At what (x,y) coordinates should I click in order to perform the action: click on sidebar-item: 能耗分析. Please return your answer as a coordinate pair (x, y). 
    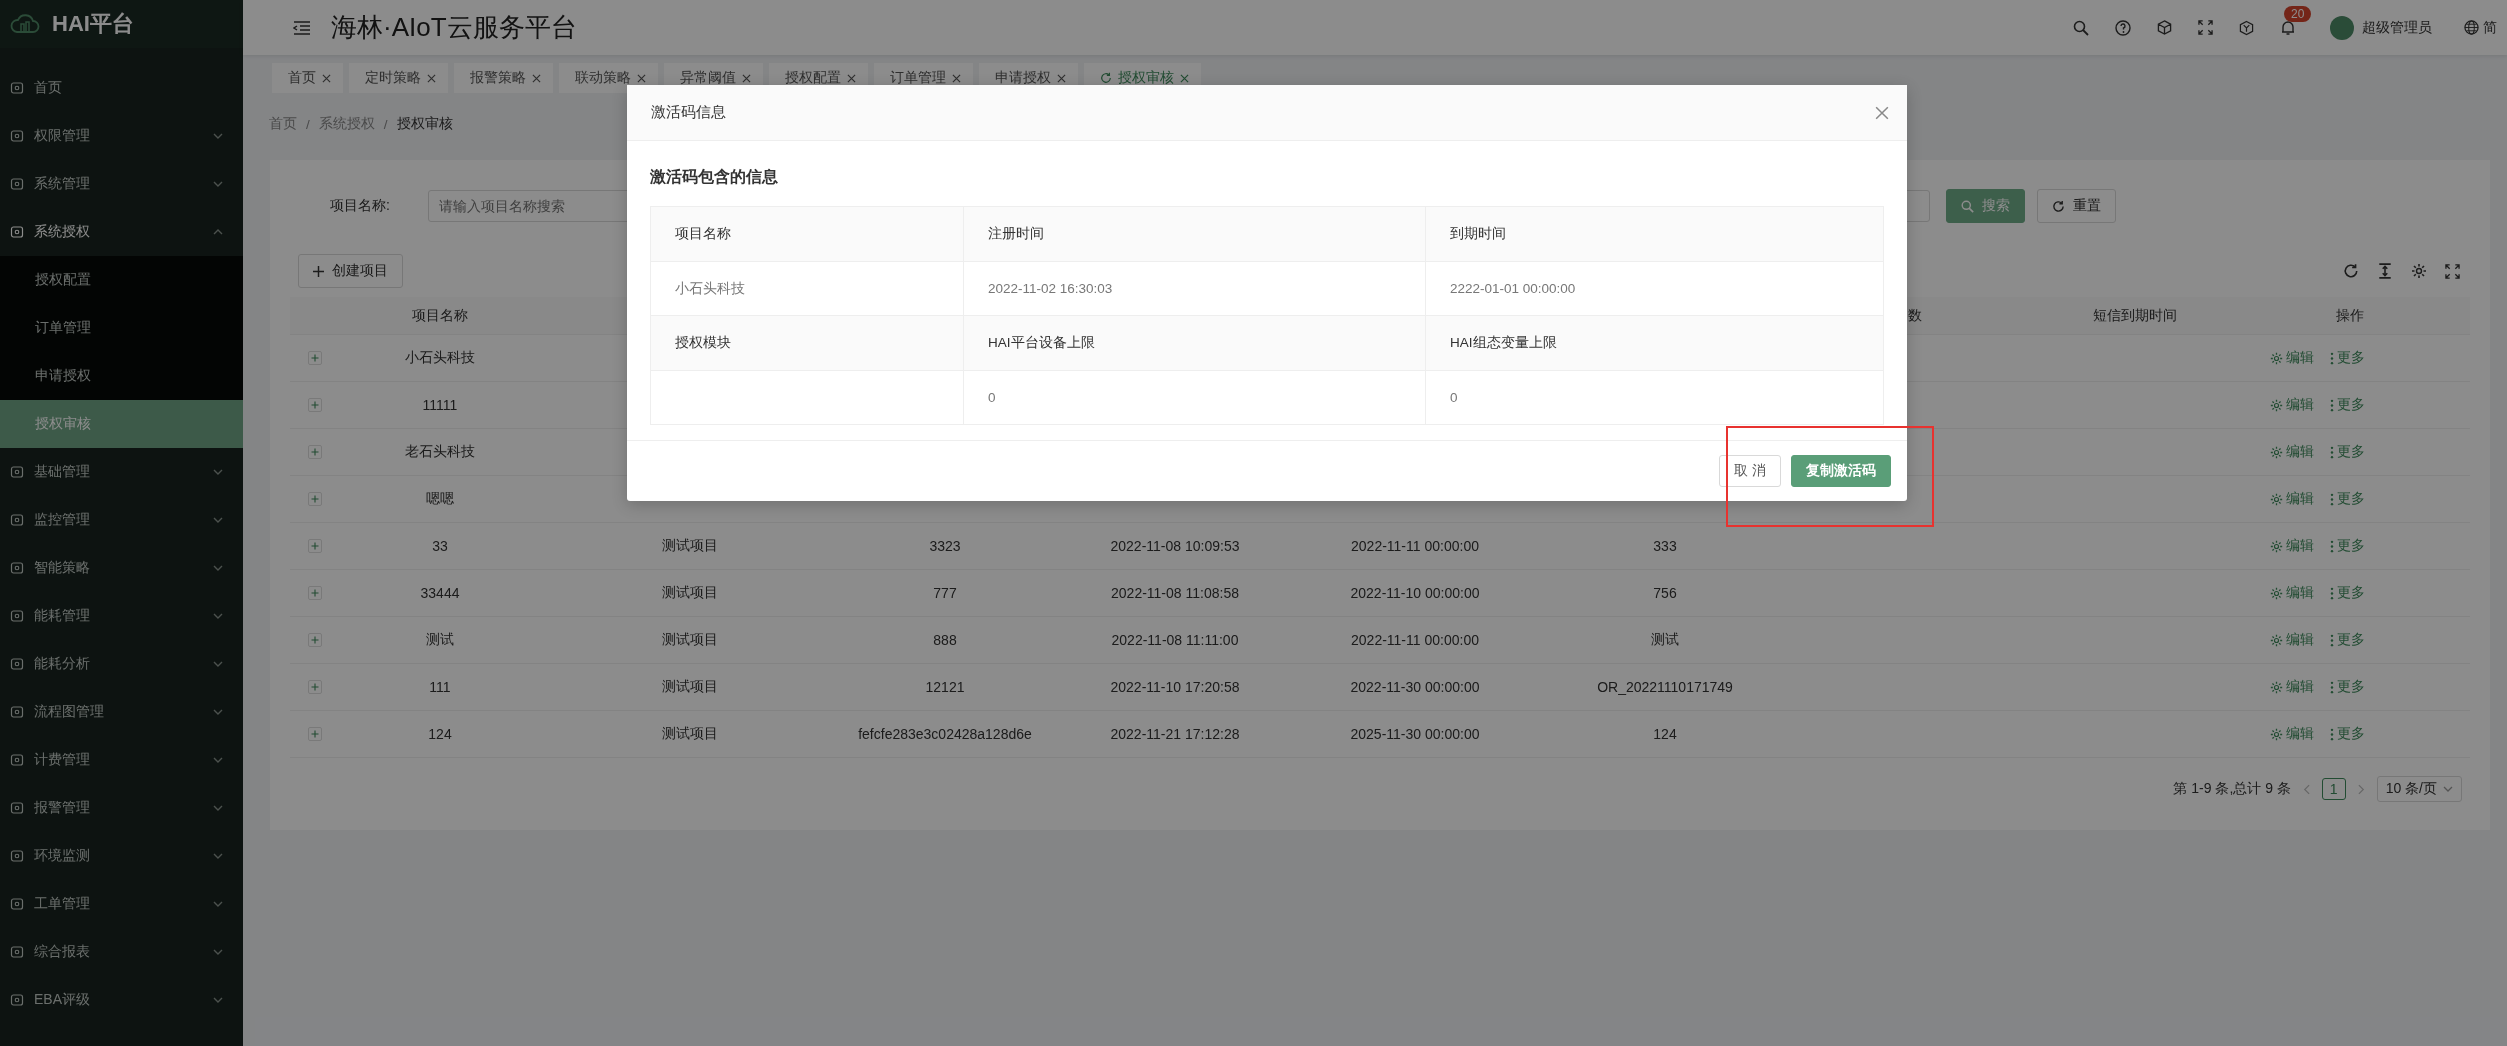
    Looking at the image, I should click on (121, 664).